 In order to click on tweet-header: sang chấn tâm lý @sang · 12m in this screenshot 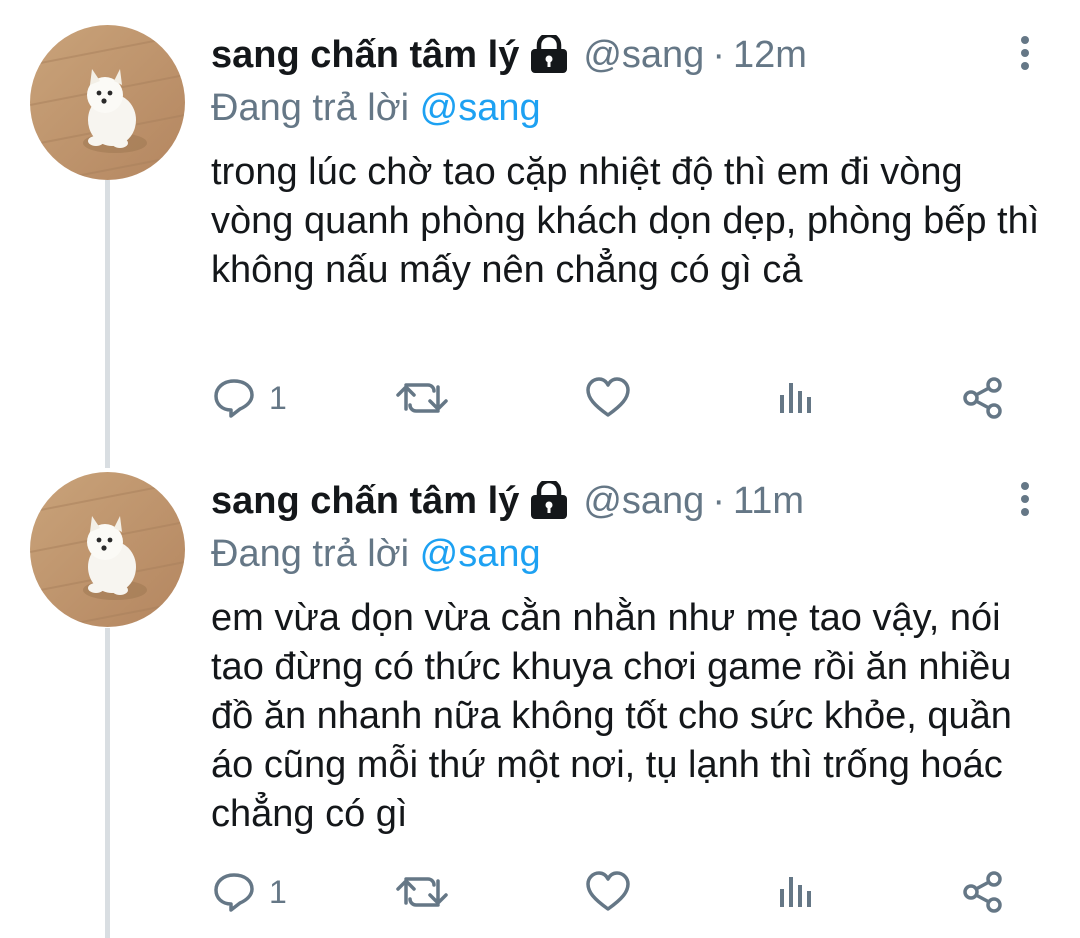, I will do `click(625, 55)`.